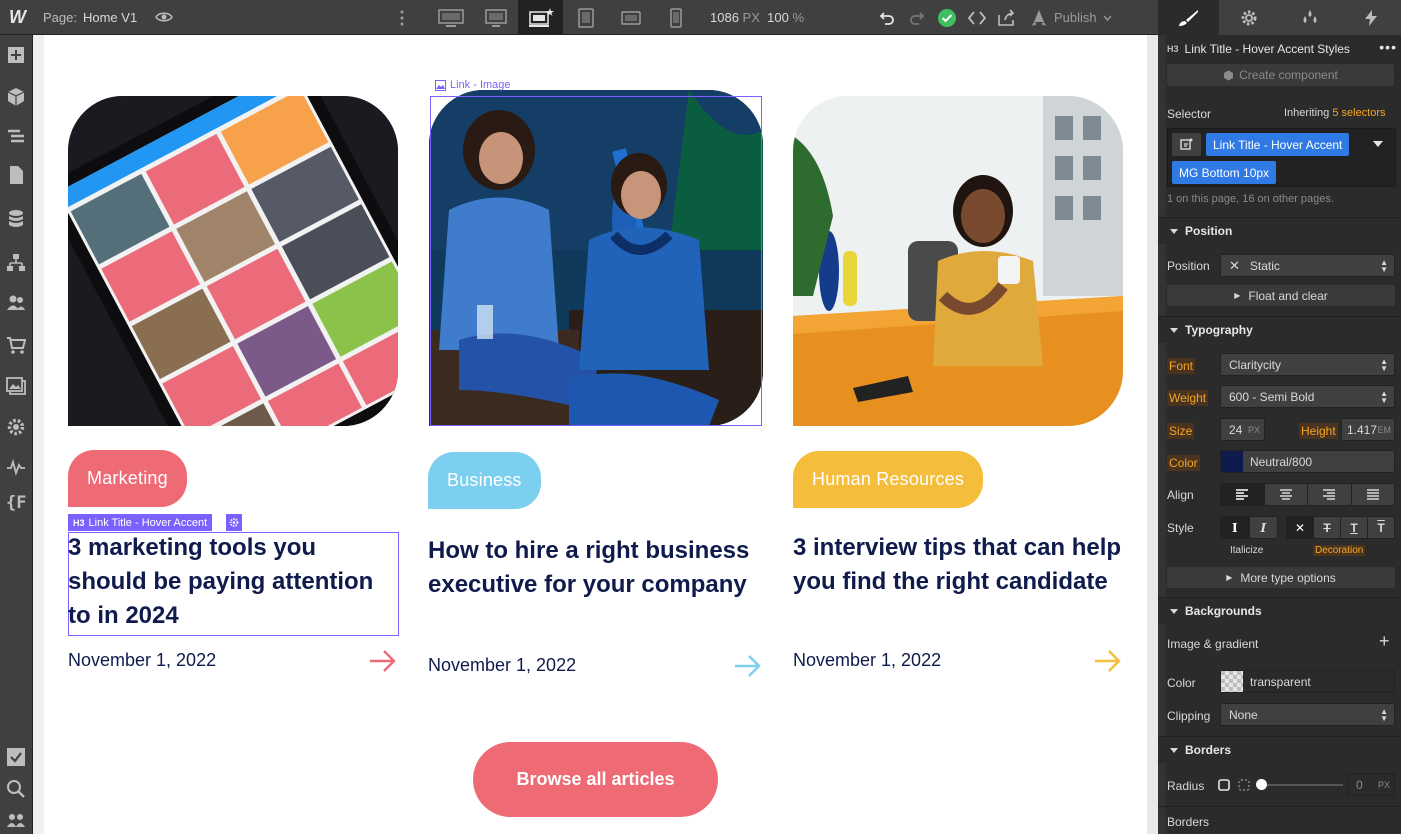  Describe the element at coordinates (1264, 265) in the screenshot. I see `position-value: Static` at that location.